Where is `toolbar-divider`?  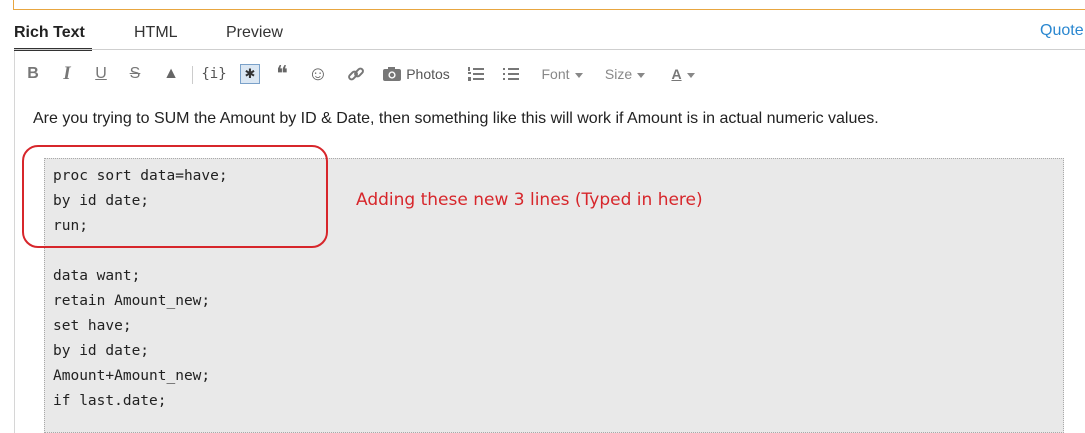
toolbar-divider is located at coordinates (192, 75).